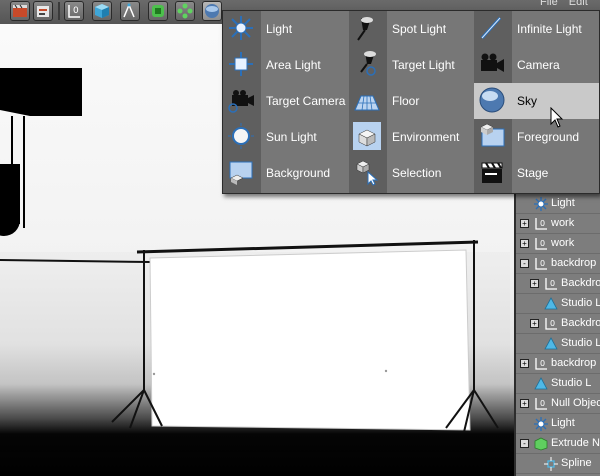 This screenshot has height=476, width=600. I want to click on menu-item-label: Infinite Light, so click(549, 29).